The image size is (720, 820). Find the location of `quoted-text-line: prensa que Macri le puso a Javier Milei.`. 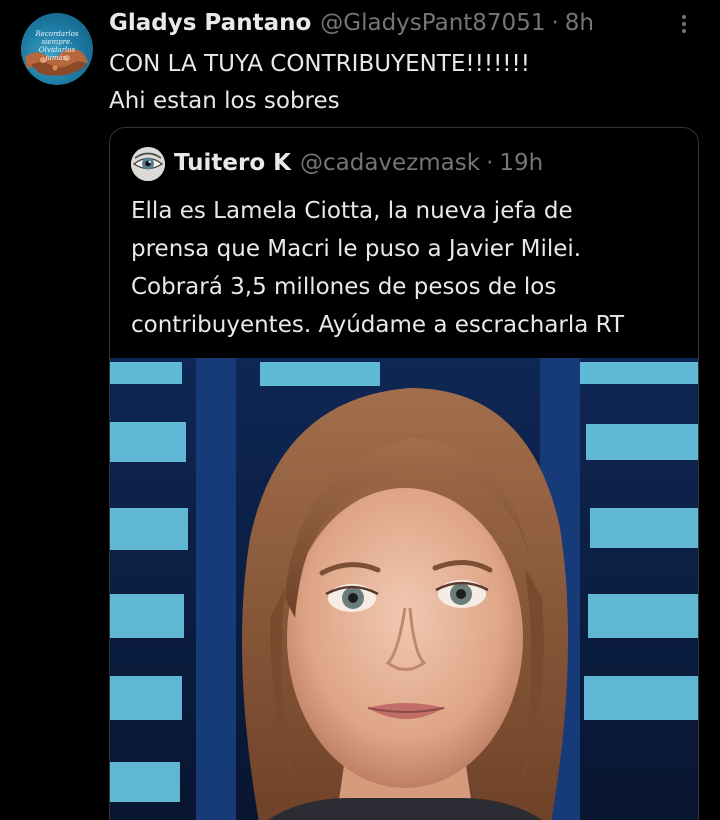

quoted-text-line: prensa que Macri le puso a Javier Milei. is located at coordinates (356, 249).